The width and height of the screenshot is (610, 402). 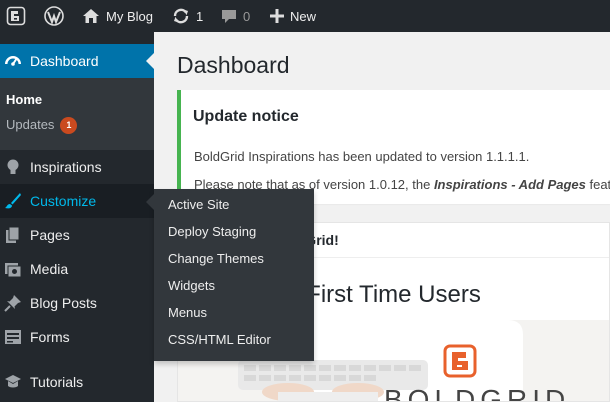 What do you see at coordinates (77, 235) in the screenshot?
I see `menu-item-pages: Pages` at bounding box center [77, 235].